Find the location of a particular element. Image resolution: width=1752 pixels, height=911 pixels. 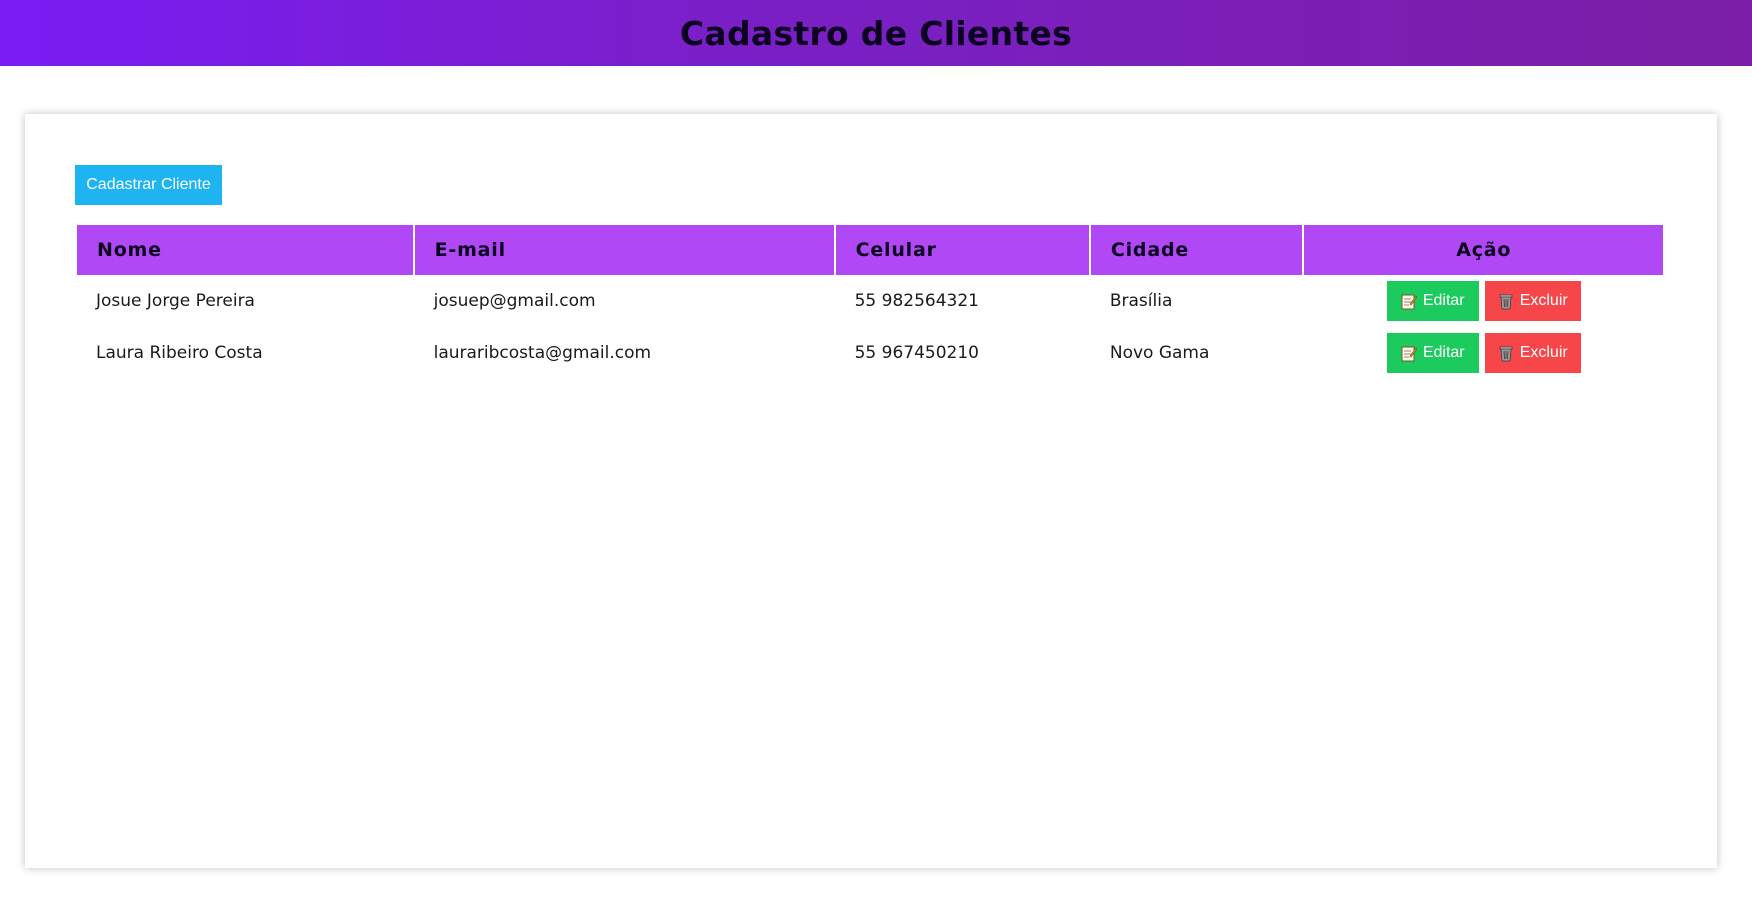

cell-nome: Josue Jorge Pereira is located at coordinates (175, 301).